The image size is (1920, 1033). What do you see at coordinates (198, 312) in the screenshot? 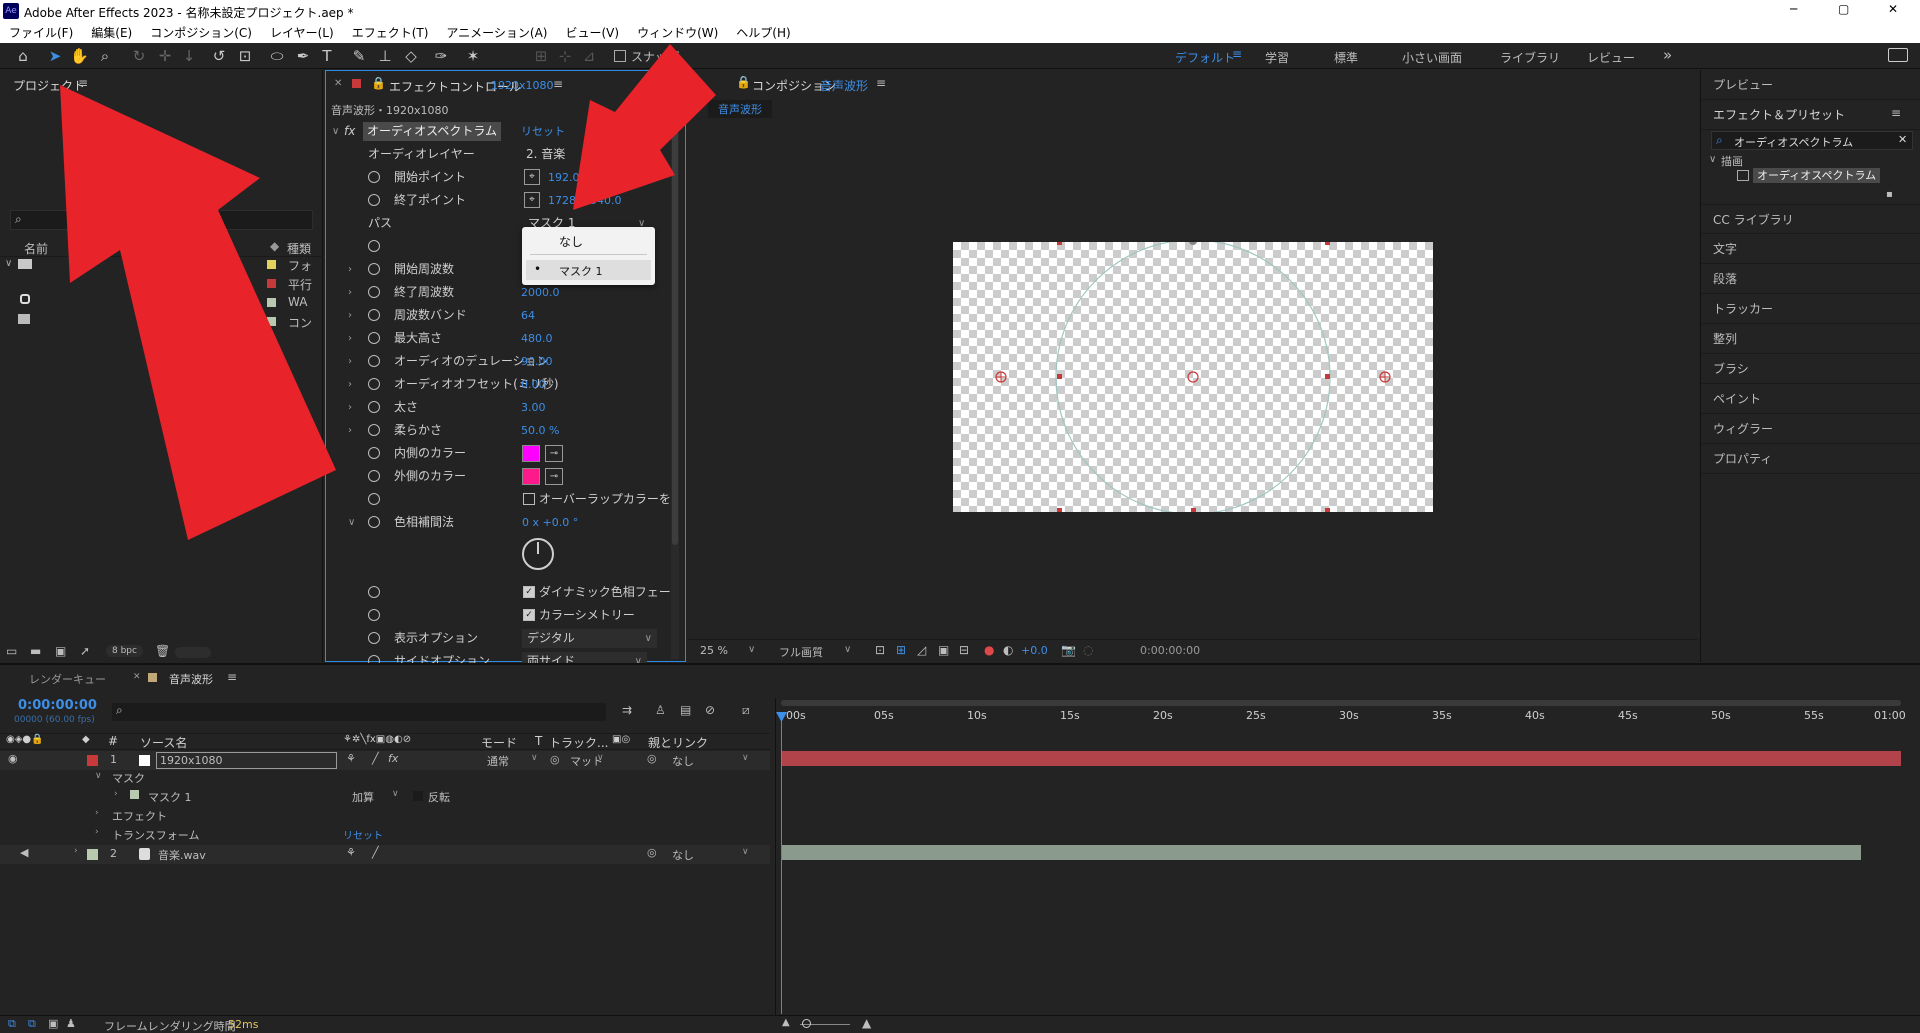
I see `annotation-arrow-left` at bounding box center [198, 312].